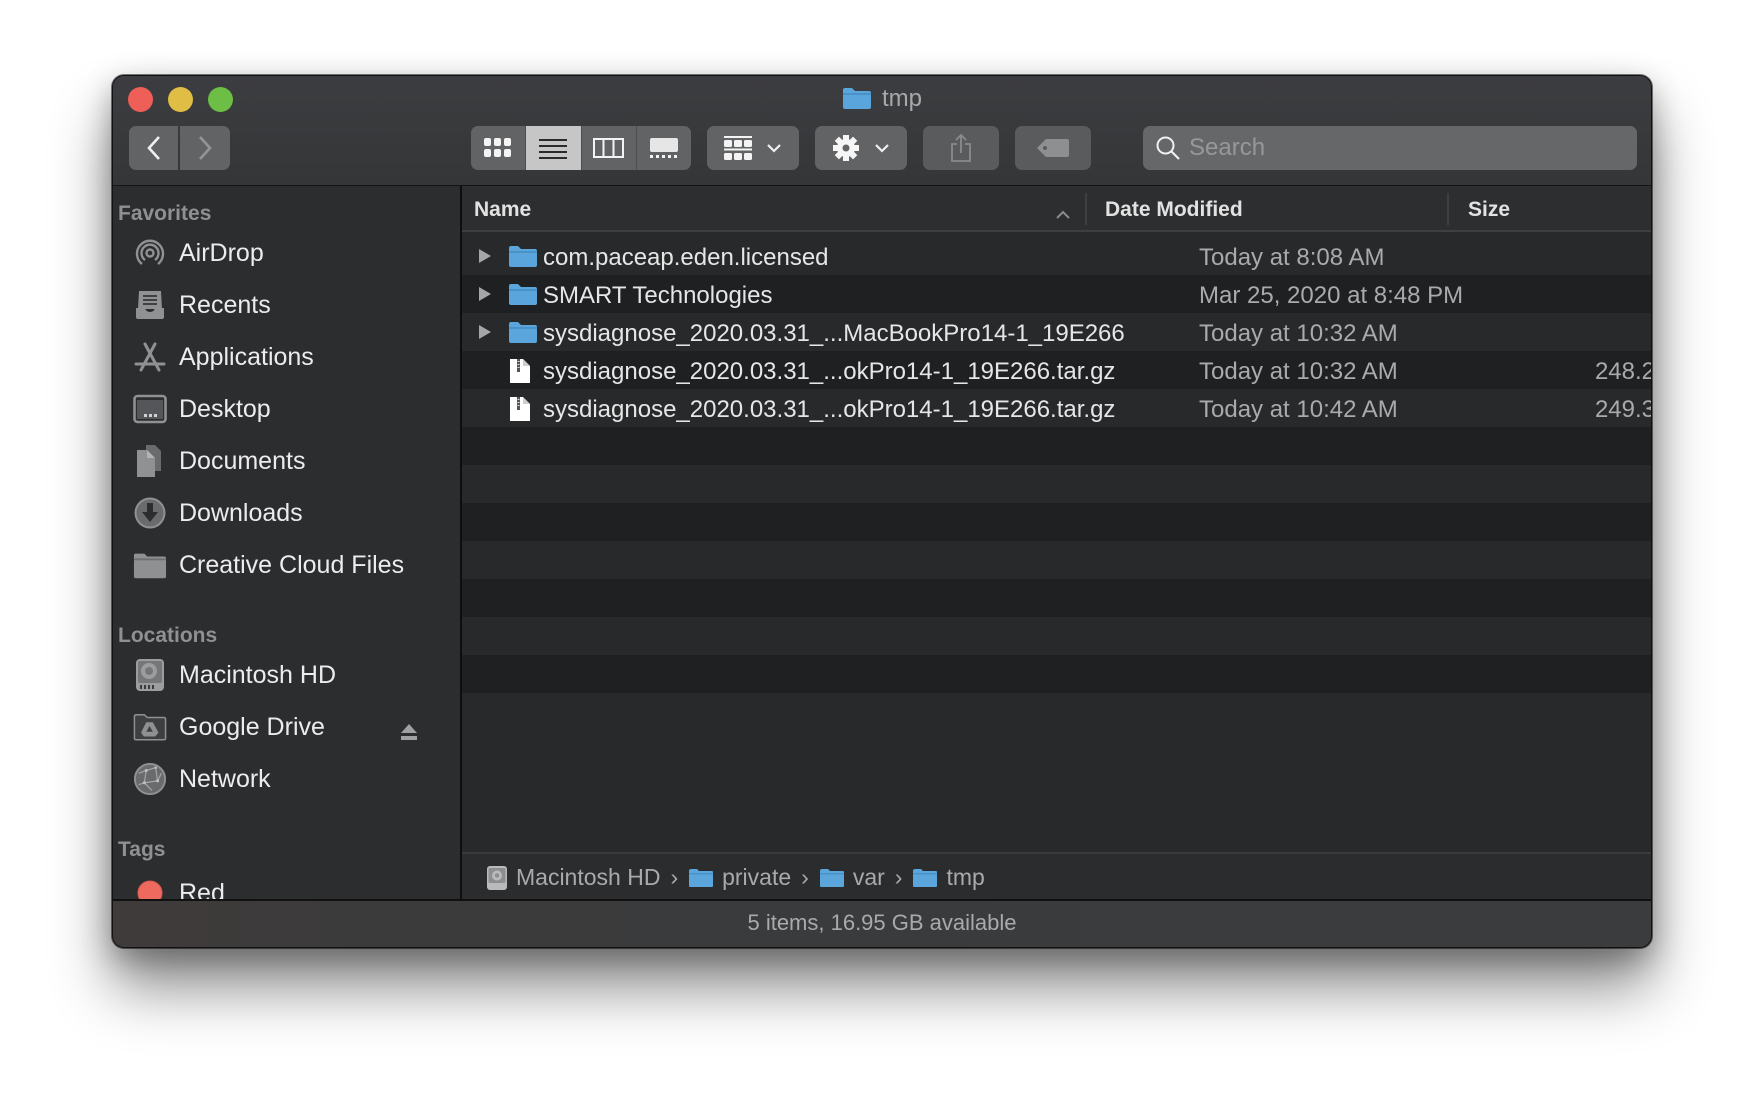 The width and height of the screenshot is (1764, 1096). Describe the element at coordinates (502, 210) in the screenshot. I see `column-header-name: Name` at that location.